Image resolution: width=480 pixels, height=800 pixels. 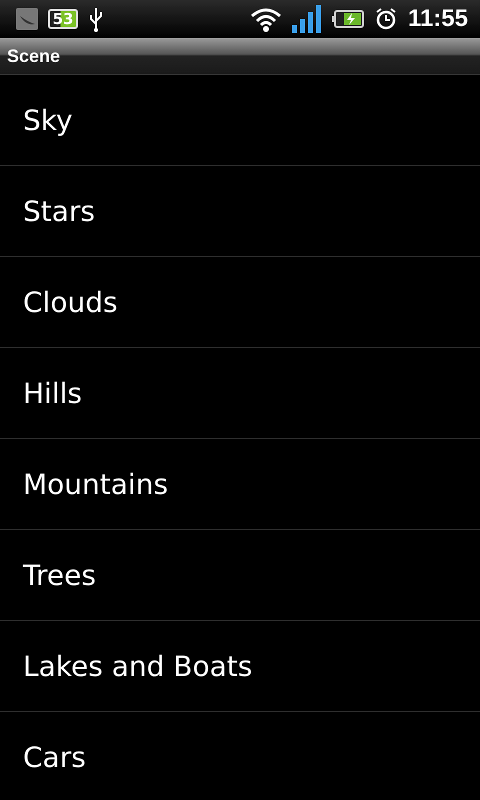 I want to click on list-item: Trees, so click(x=240, y=575).